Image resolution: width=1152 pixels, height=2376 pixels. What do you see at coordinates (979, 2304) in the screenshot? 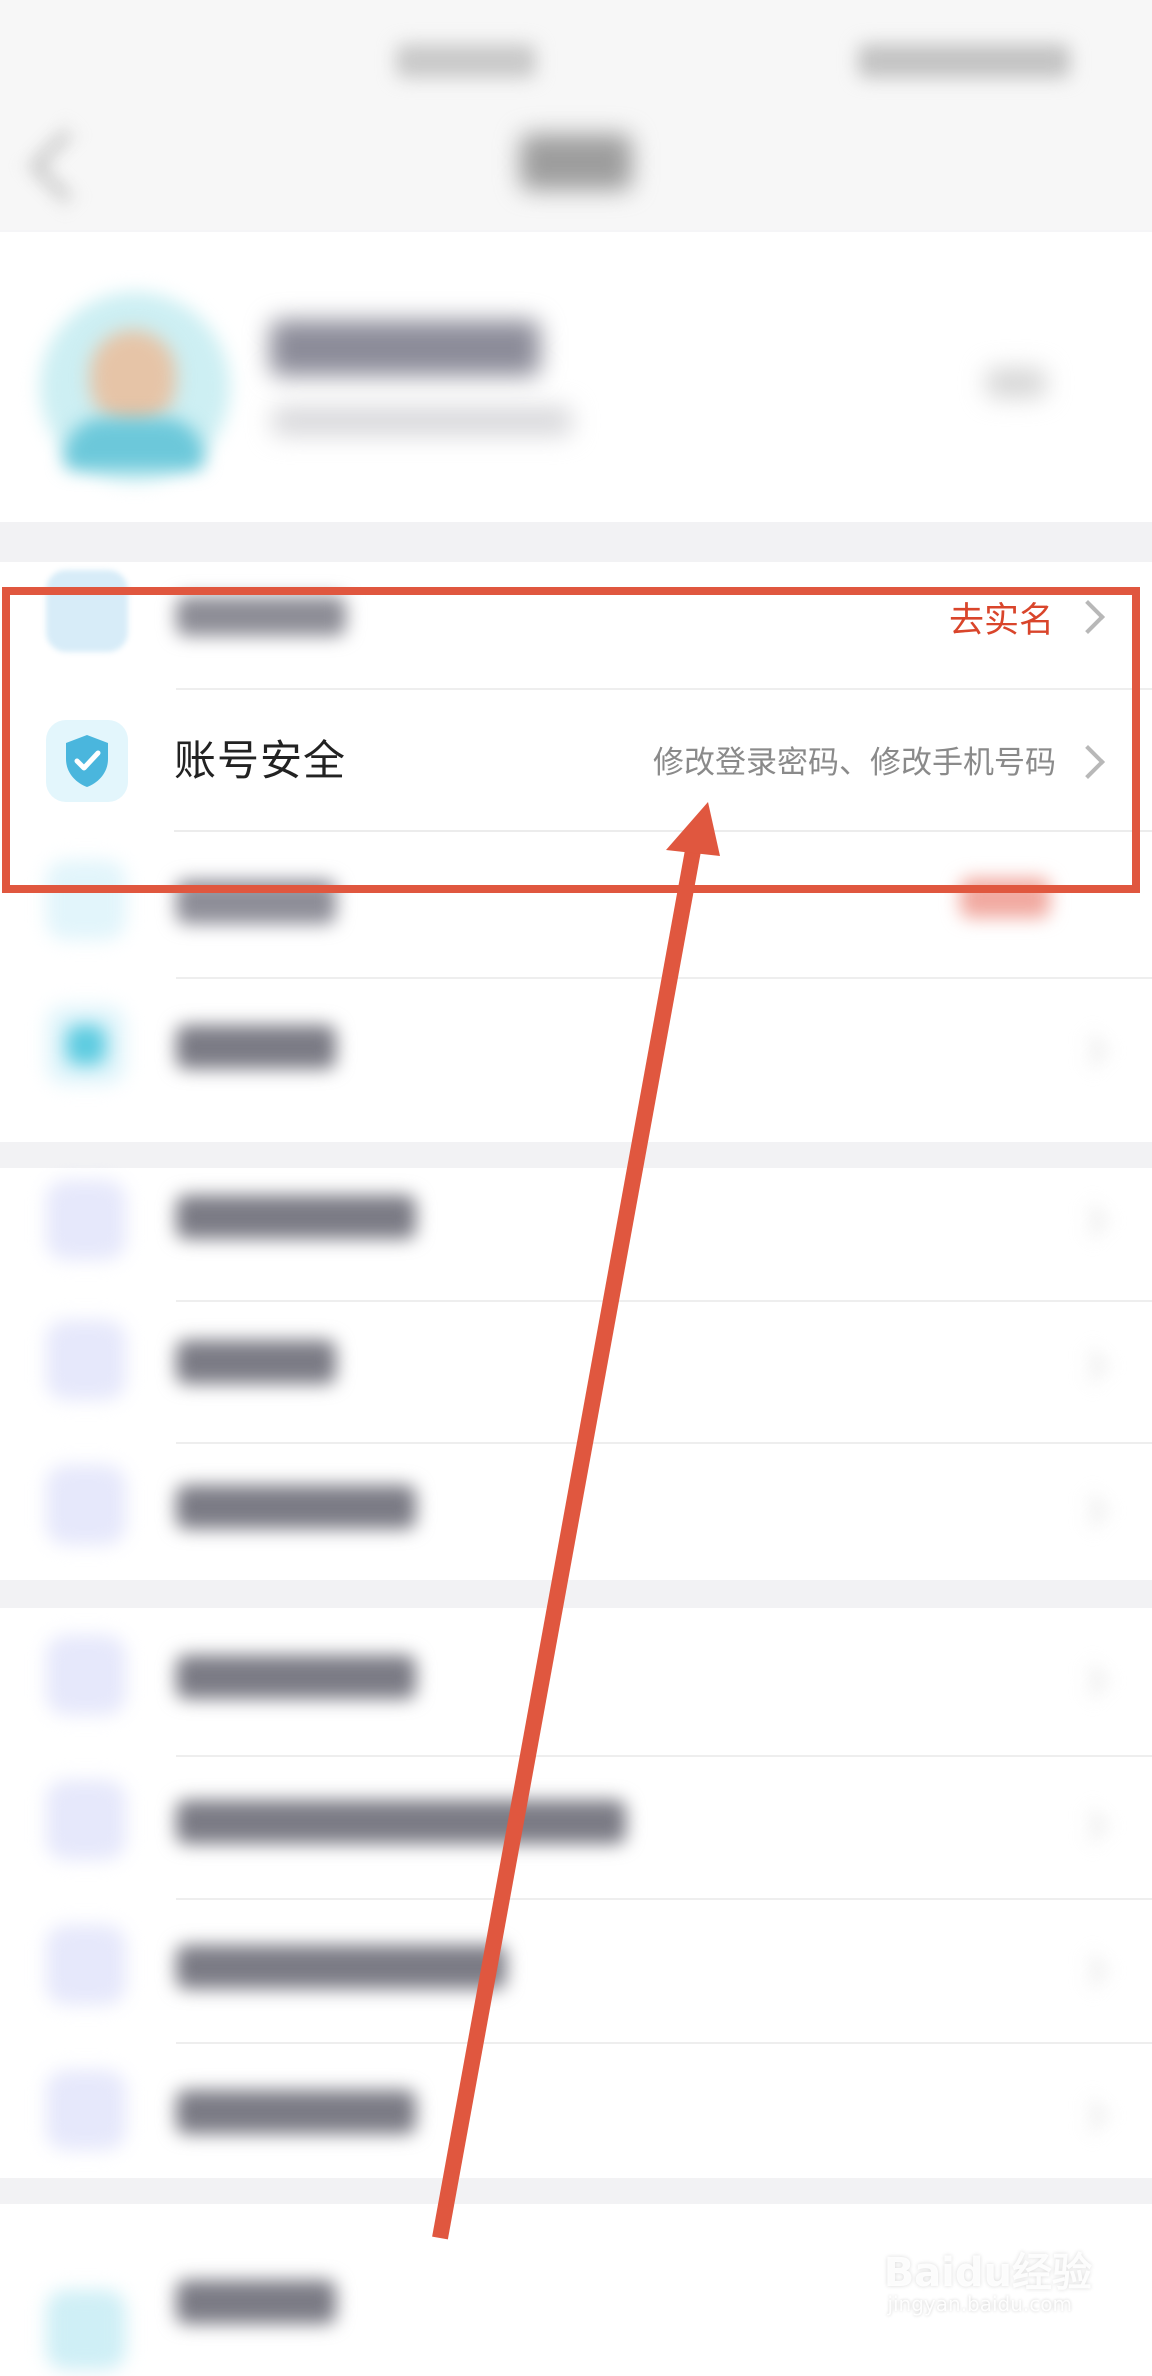
I see `watermark-url: jingyan.baidu.com` at bounding box center [979, 2304].